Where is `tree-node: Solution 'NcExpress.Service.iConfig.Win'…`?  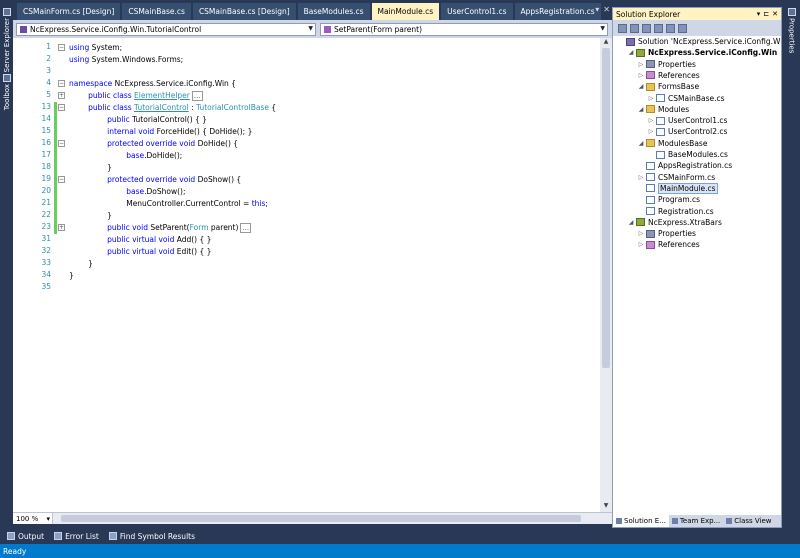
tree-node: Solution 'NcExpress.Service.iConfig.Win'… is located at coordinates (699, 41).